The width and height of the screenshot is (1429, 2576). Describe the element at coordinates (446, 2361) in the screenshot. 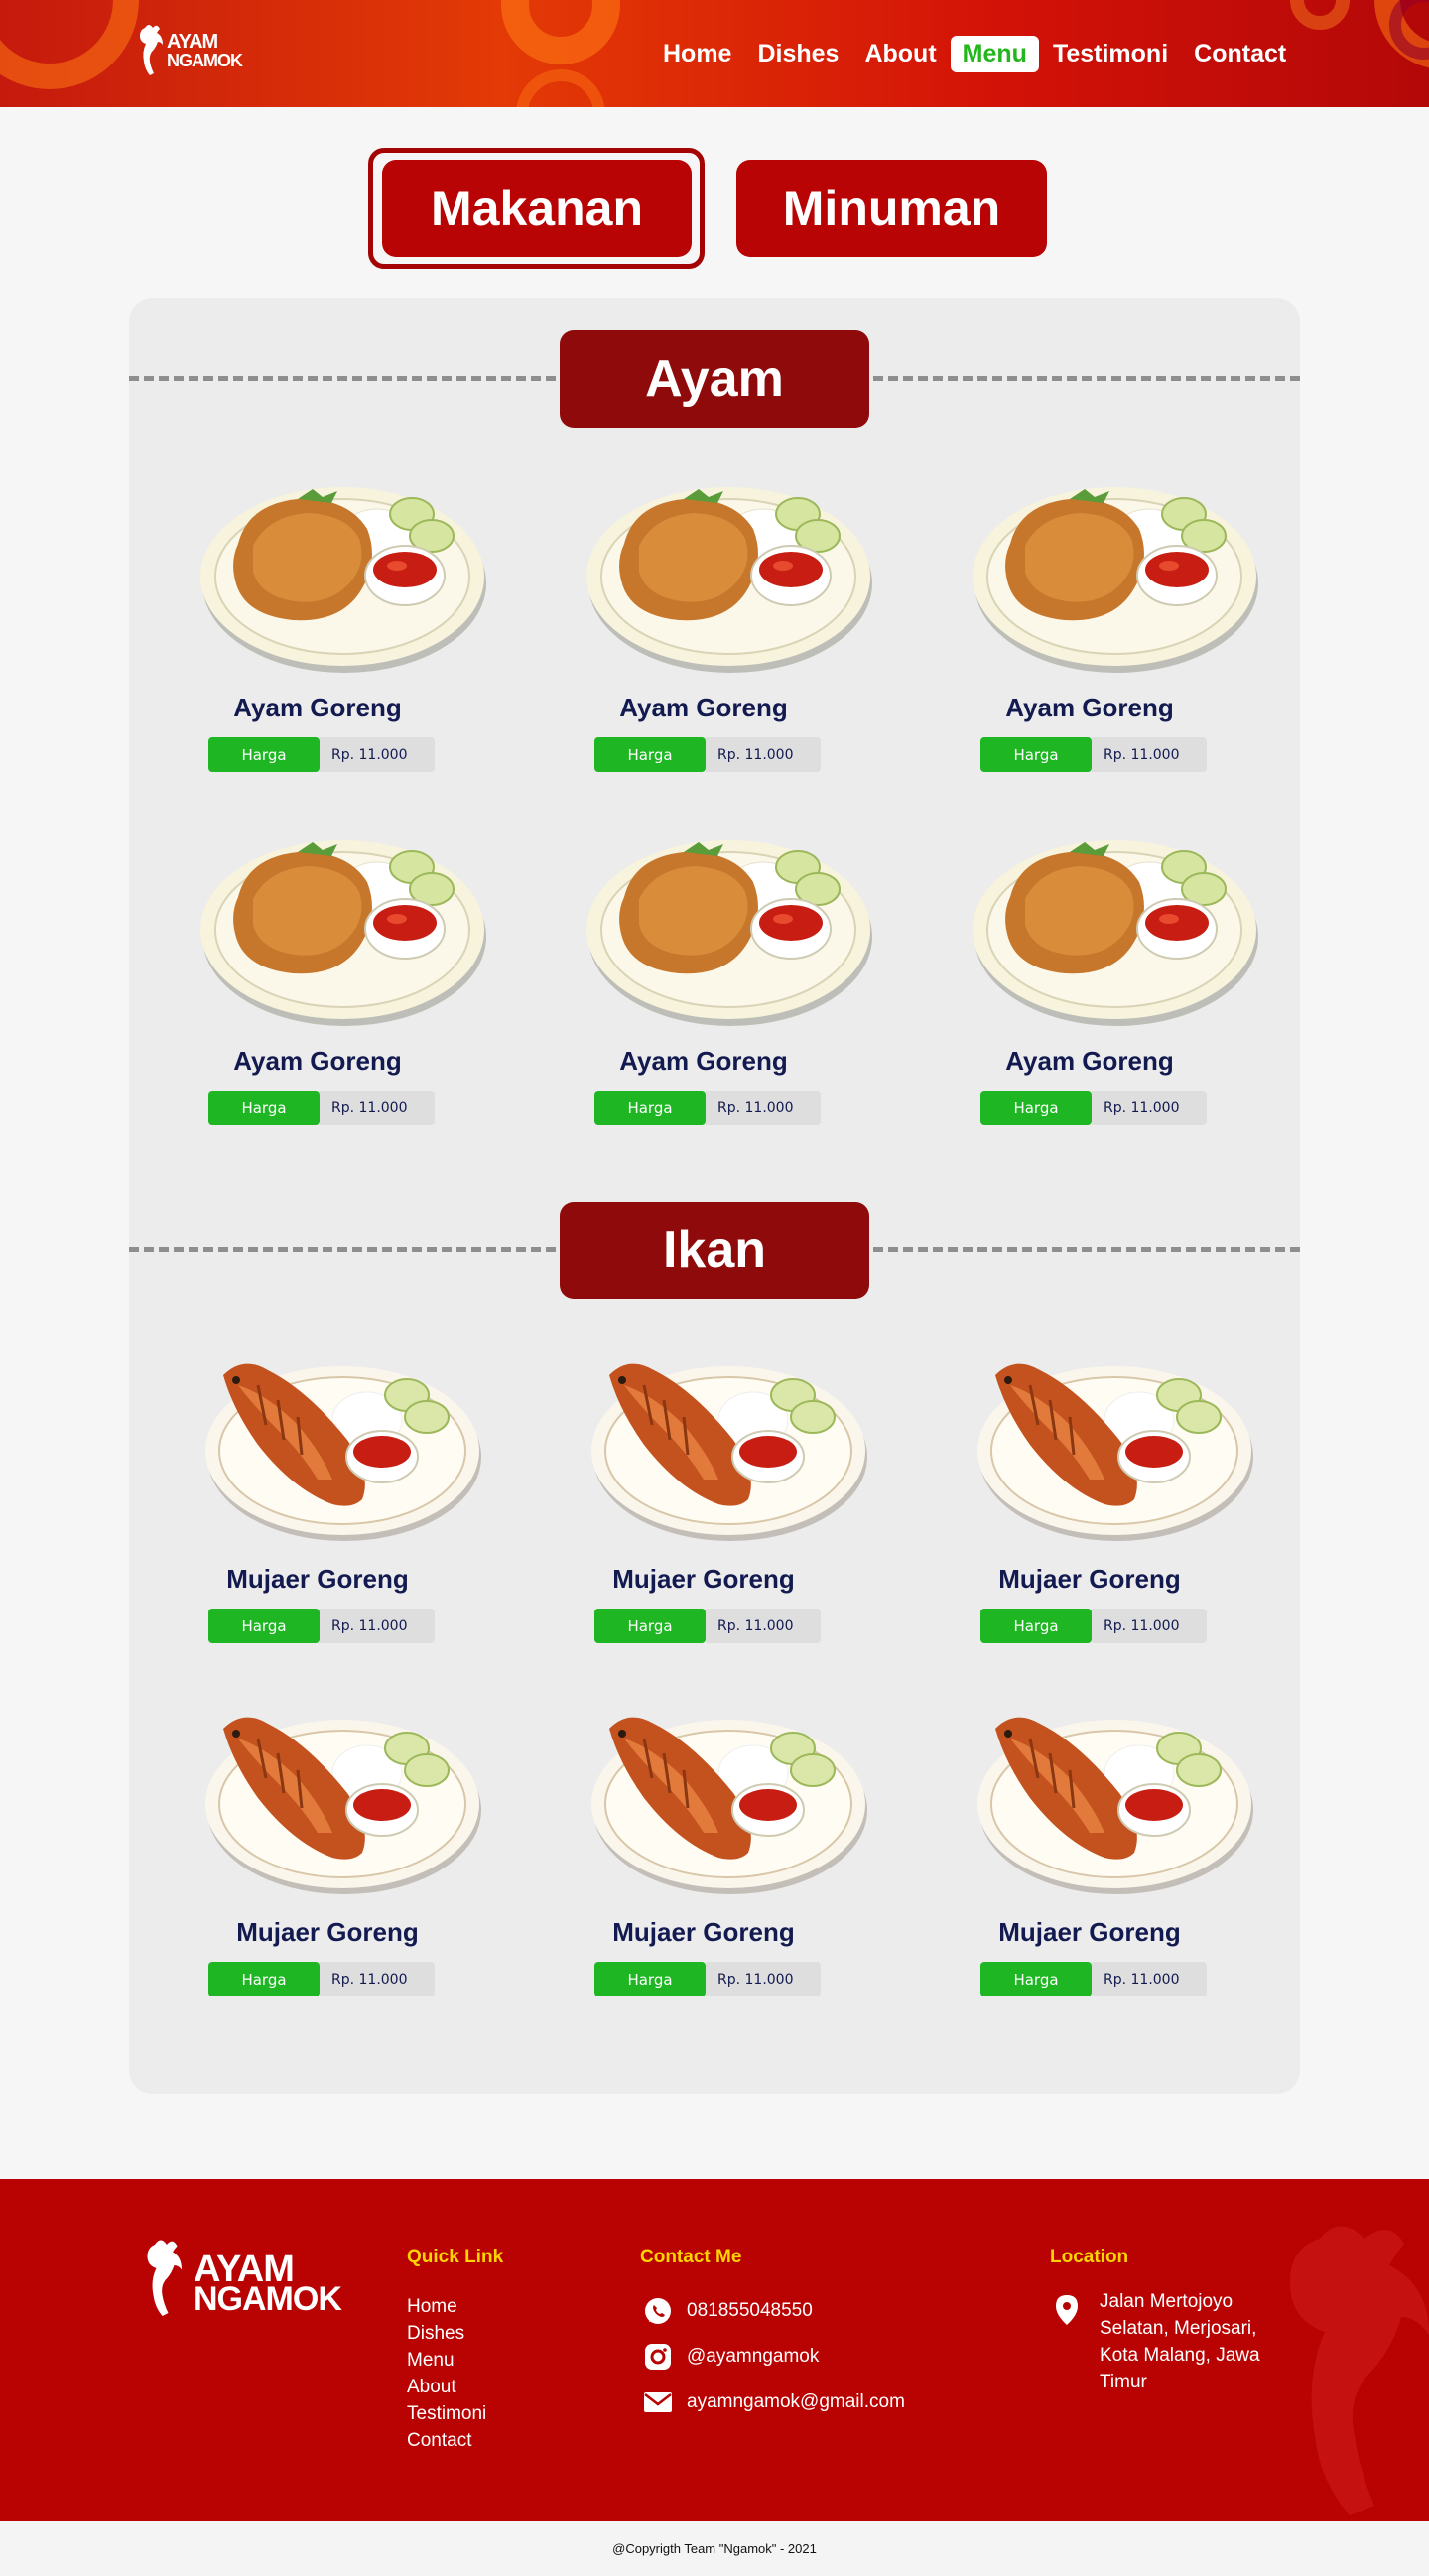

I see `footer-link-menu: Menu` at that location.